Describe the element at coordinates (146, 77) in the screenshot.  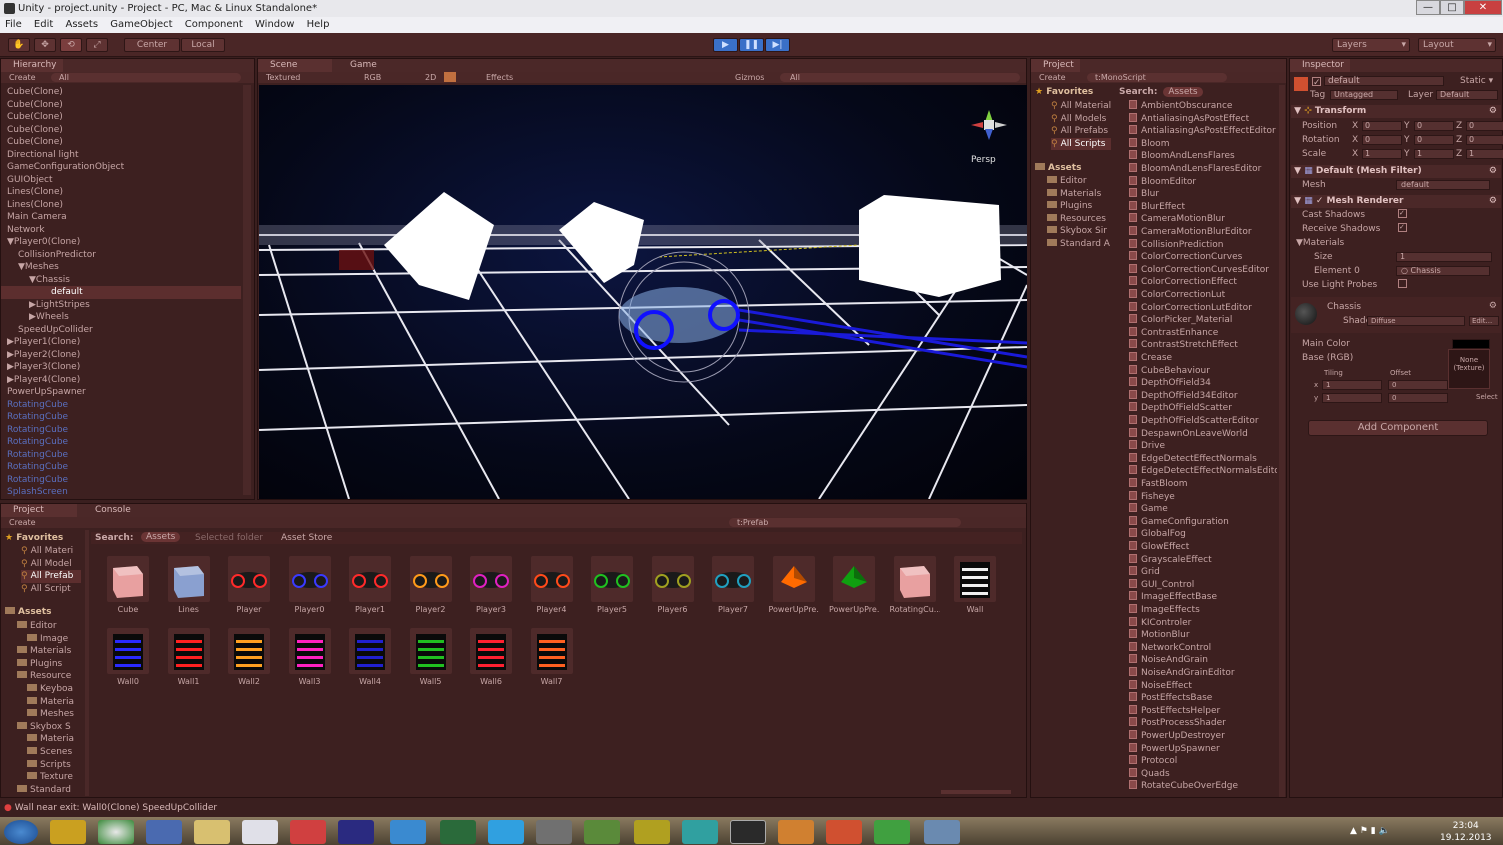
I see `hierarchy-search-input: All` at that location.